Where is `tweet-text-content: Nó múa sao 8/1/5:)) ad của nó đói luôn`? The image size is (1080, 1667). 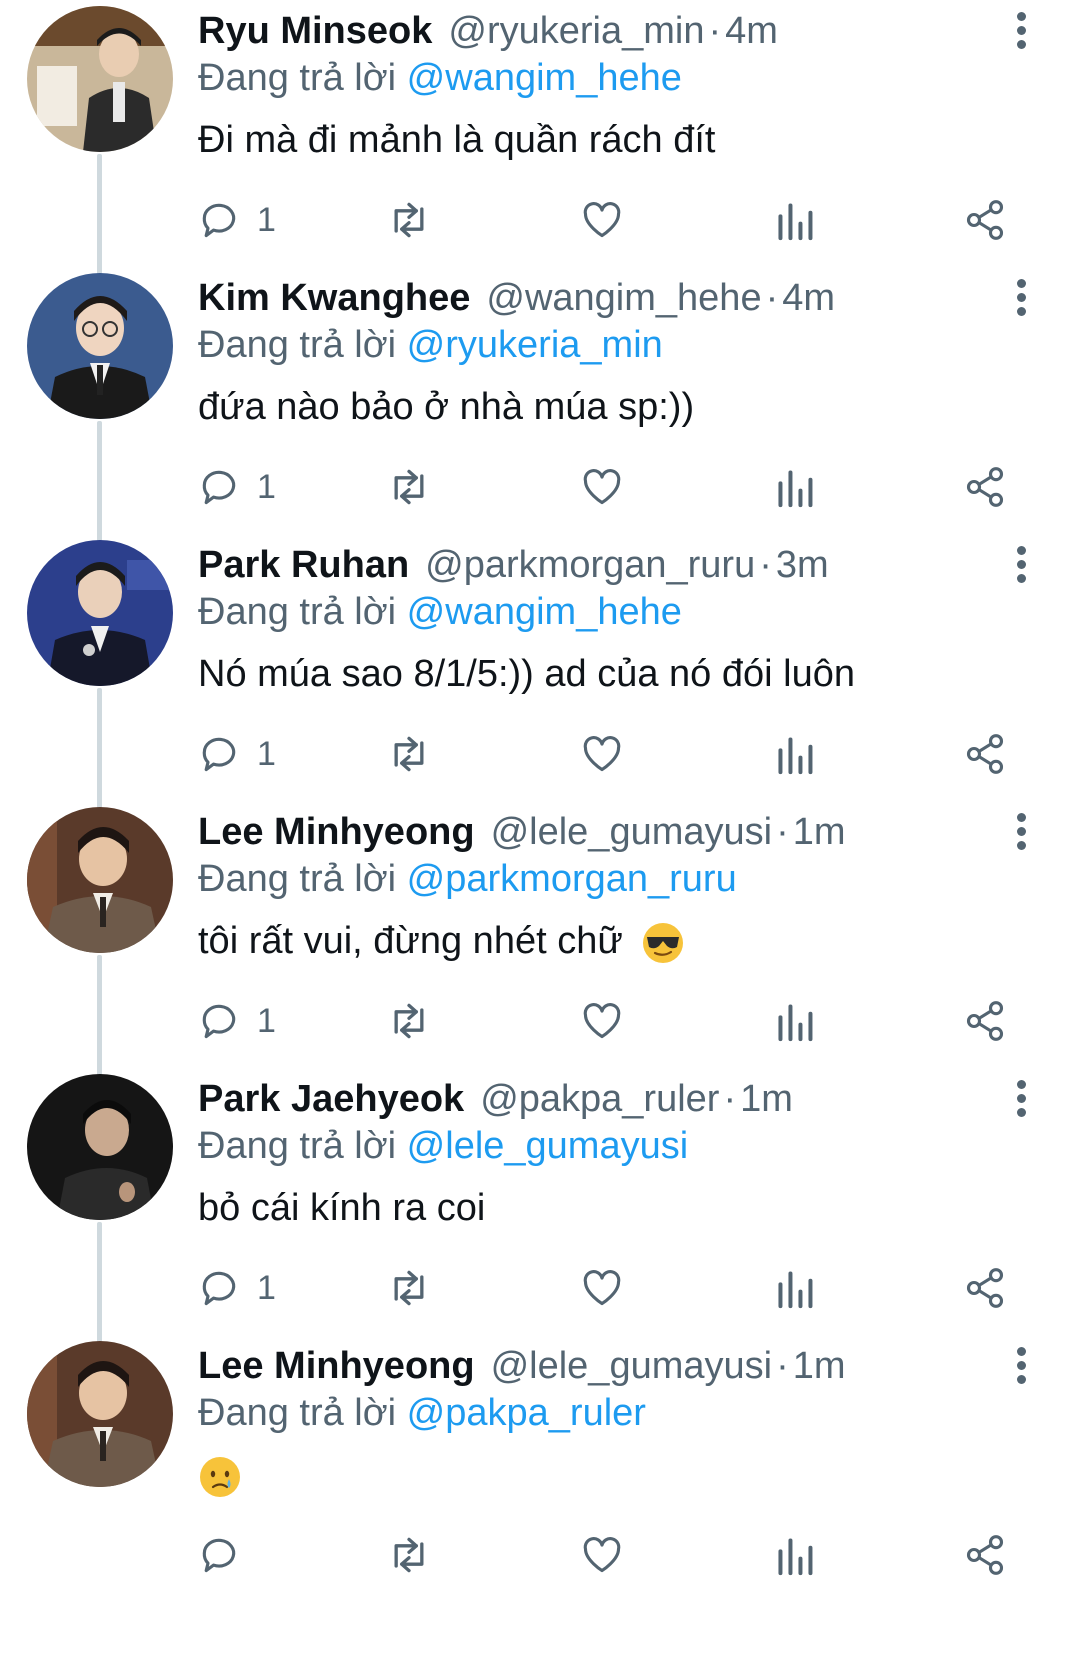
tweet-text-content: Nó múa sao 8/1/5:)) ad của nó đói luôn is located at coordinates (526, 674).